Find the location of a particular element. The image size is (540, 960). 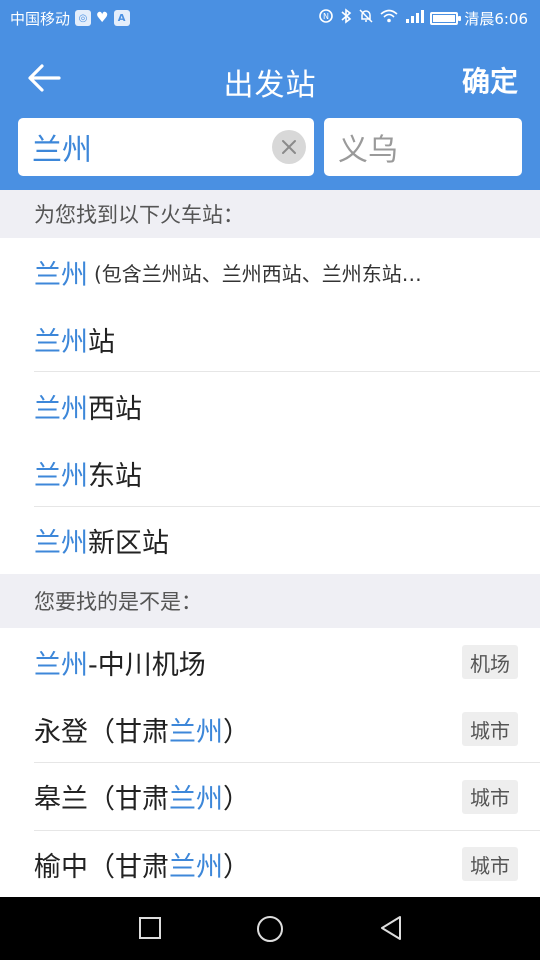

station-item: 兰州站 is located at coordinates (270, 339).